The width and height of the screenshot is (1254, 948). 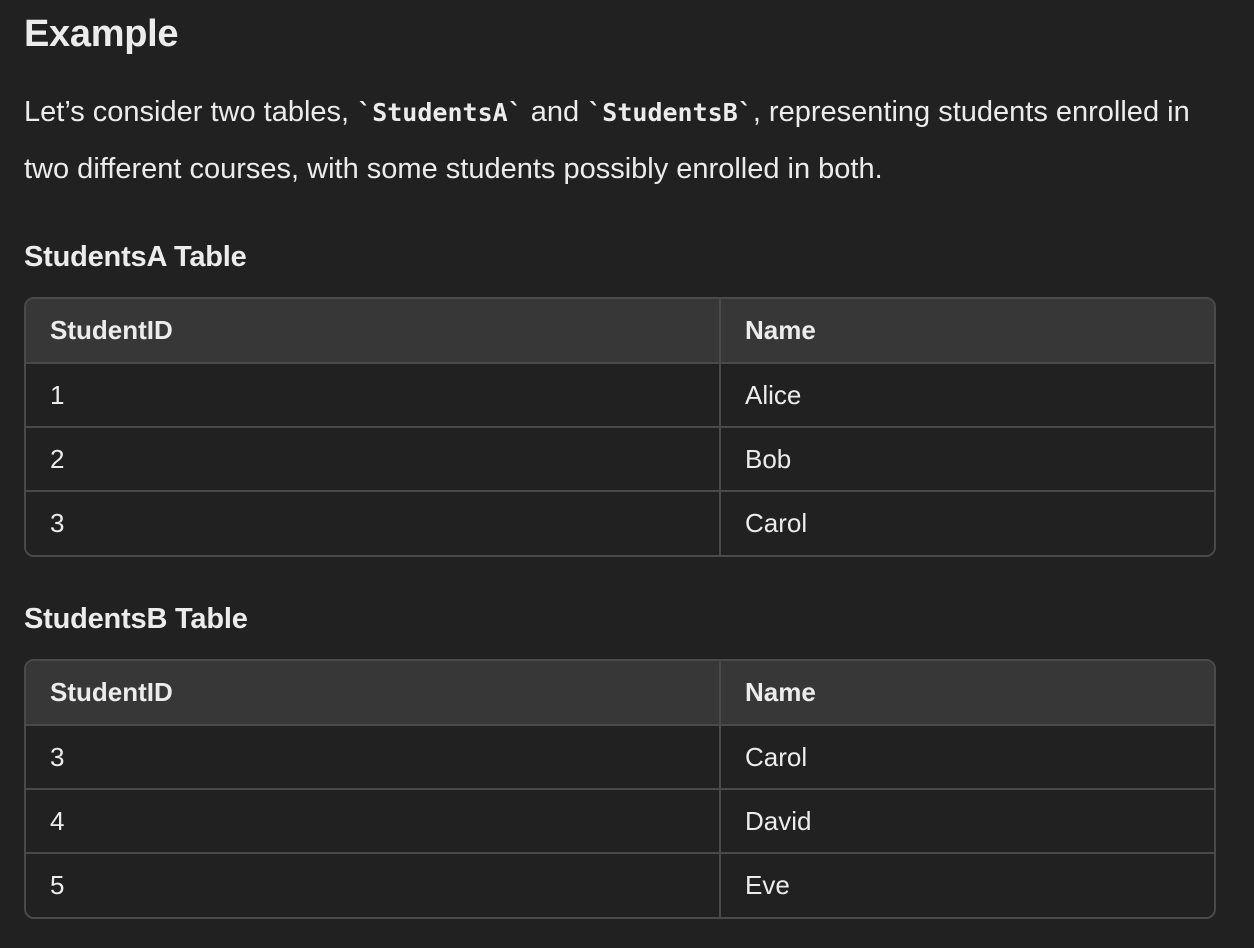 What do you see at coordinates (373, 459) in the screenshot?
I see `cell-studentid: 2` at bounding box center [373, 459].